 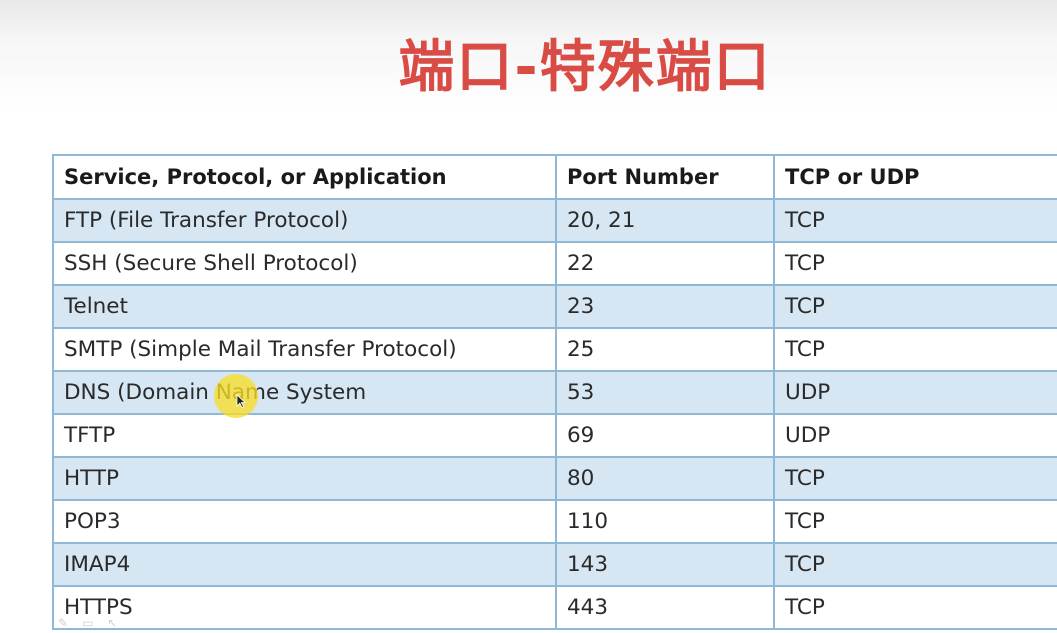 What do you see at coordinates (304, 392) in the screenshot?
I see `service-cell: DNS (Domain Name System` at bounding box center [304, 392].